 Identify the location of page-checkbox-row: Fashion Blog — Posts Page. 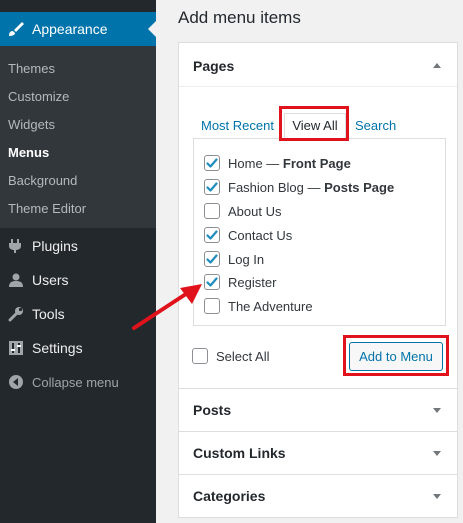
(299, 187).